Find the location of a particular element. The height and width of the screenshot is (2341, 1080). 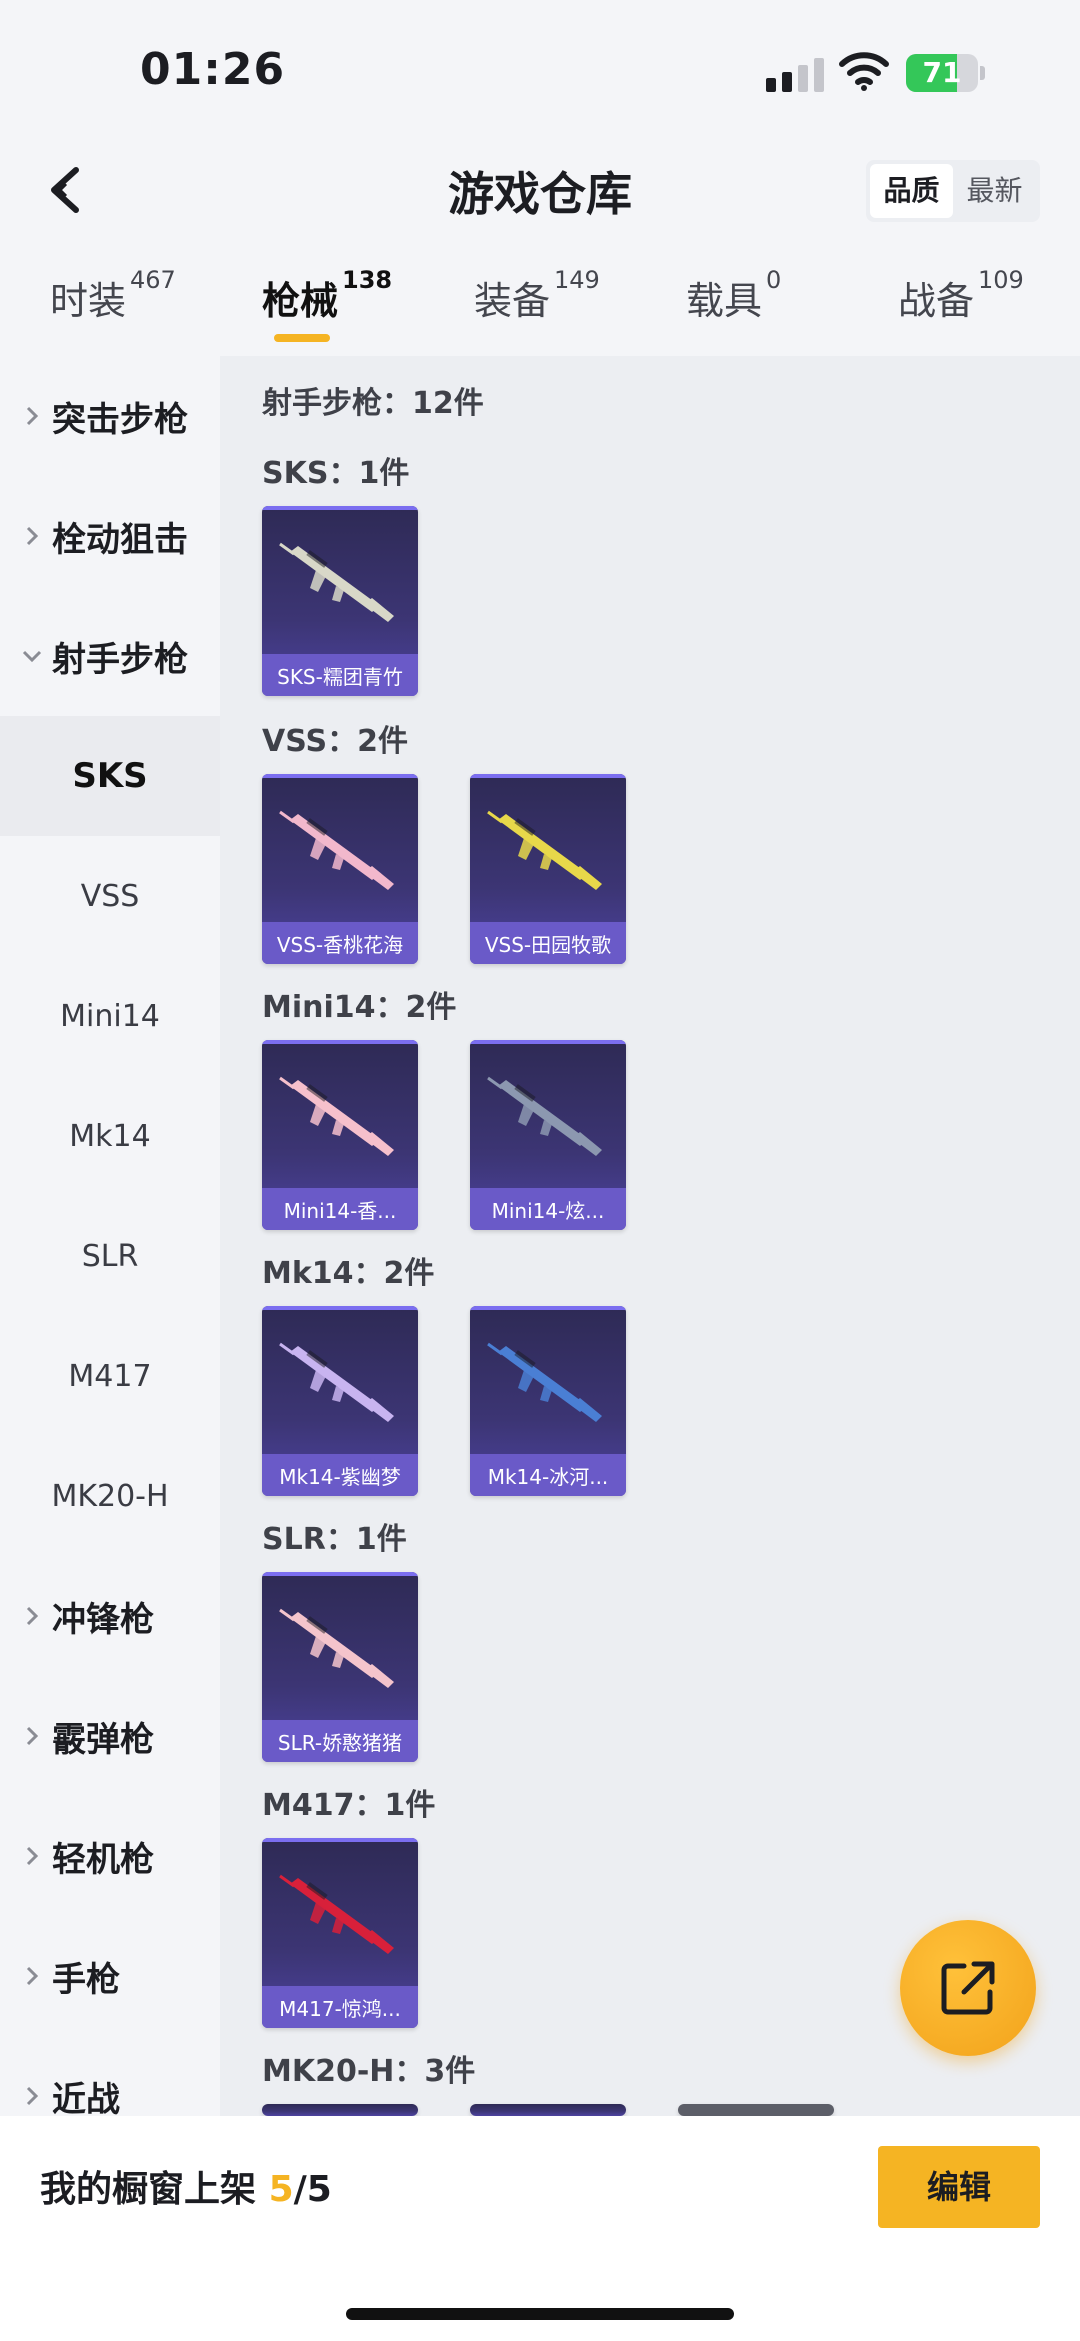

tab-label: 枪械 is located at coordinates (300, 301).